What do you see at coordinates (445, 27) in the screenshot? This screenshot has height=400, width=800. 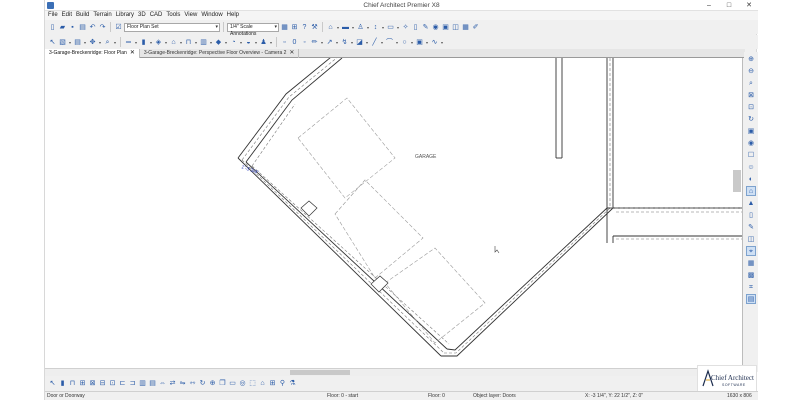 I see `window-icon: ▣` at bounding box center [445, 27].